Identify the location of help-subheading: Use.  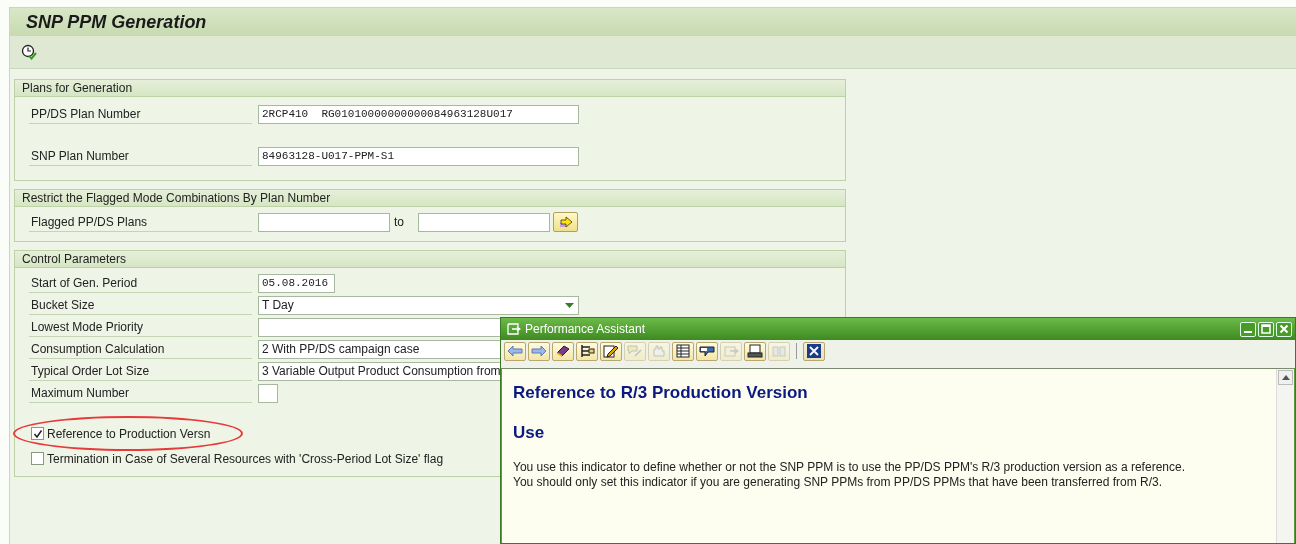
(529, 433).